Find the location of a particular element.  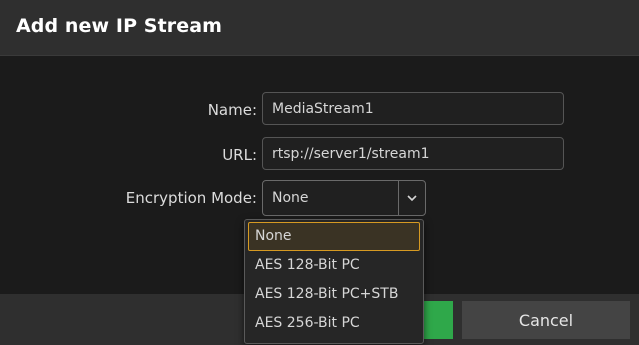

dropdown-option-aes-256-pc: AES 256-Bit PC is located at coordinates (334, 323).